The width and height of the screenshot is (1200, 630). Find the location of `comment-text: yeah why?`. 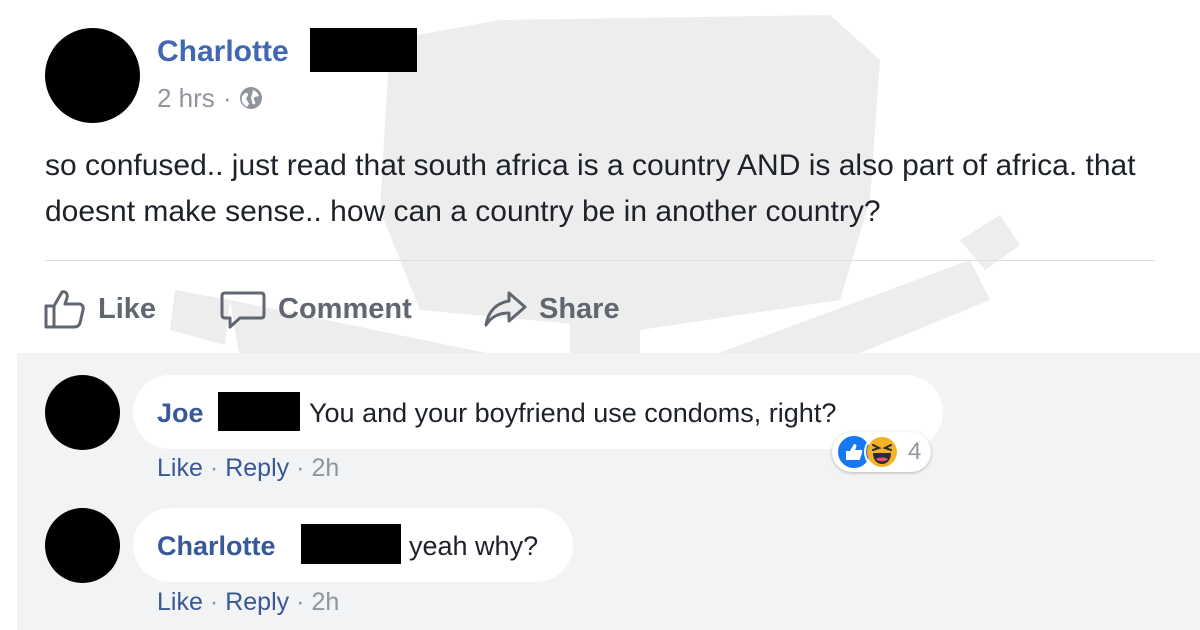

comment-text: yeah why? is located at coordinates (474, 546).